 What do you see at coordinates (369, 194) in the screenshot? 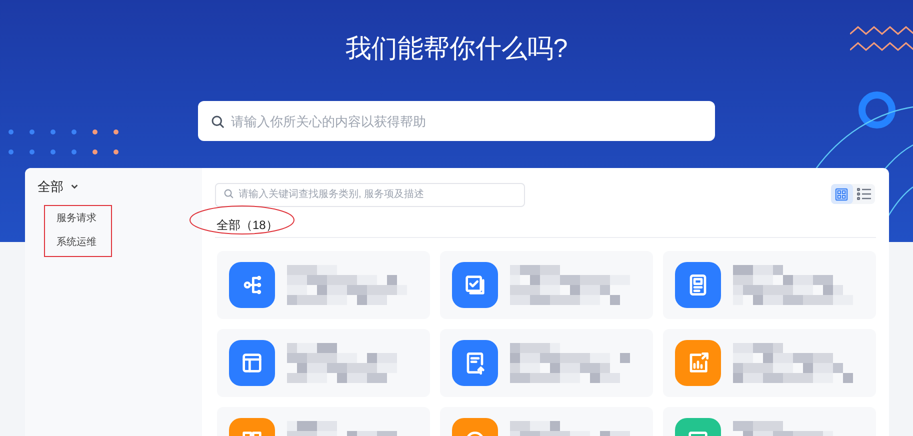
I see `keyword-search-field: 请输入关键词查找服务类别, 服务项及描述` at bounding box center [369, 194].